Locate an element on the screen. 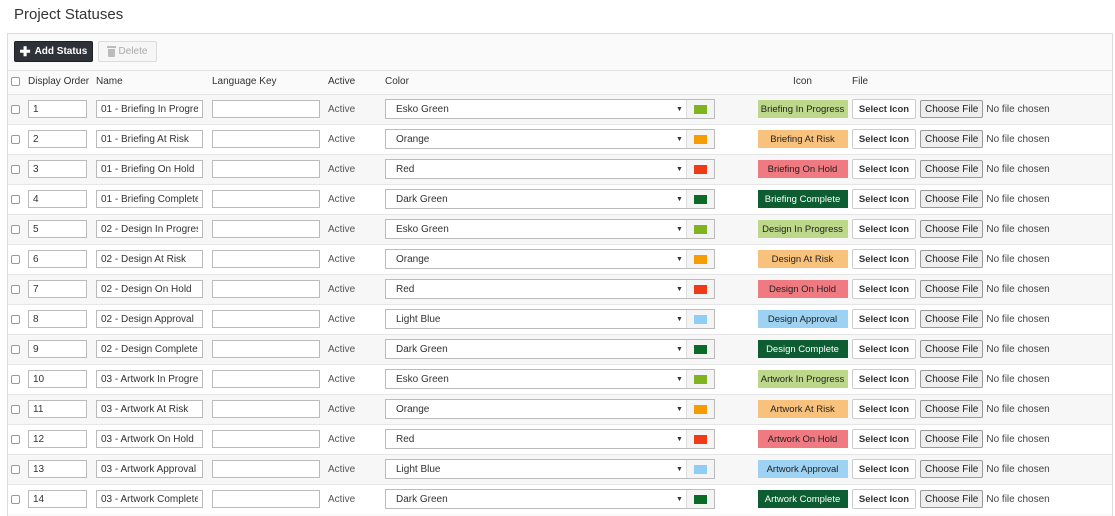  add-status-button: ✚ Add Status is located at coordinates (53, 51).